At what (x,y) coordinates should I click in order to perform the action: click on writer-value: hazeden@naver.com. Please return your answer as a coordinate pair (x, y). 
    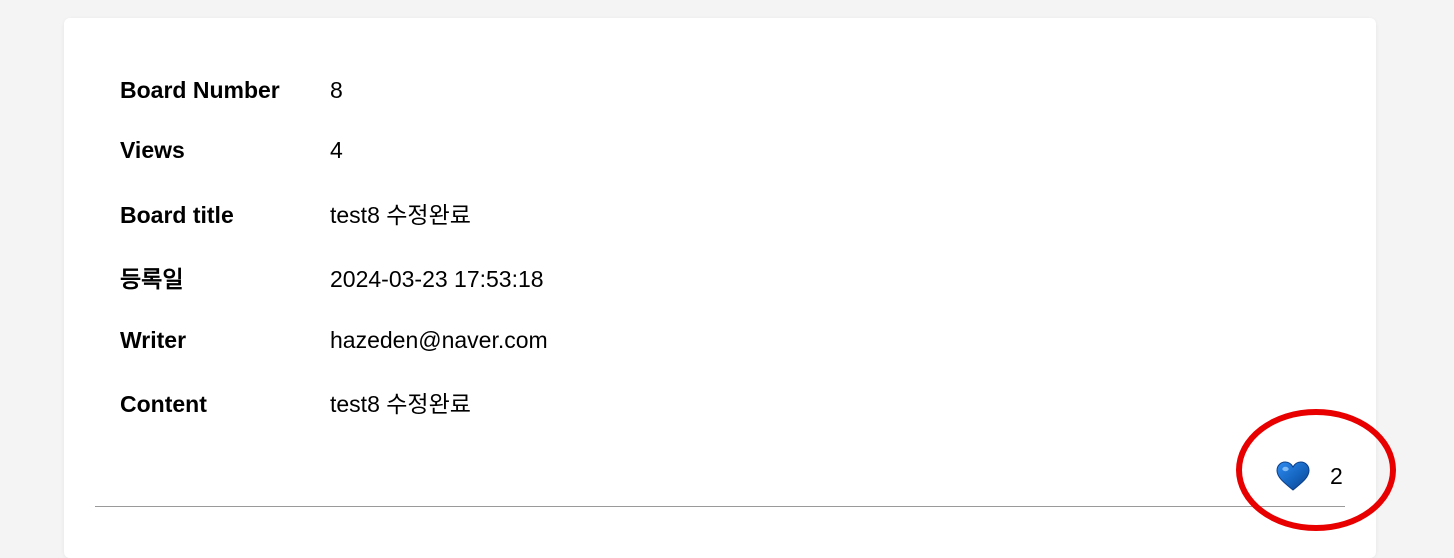
    Looking at the image, I should click on (439, 340).